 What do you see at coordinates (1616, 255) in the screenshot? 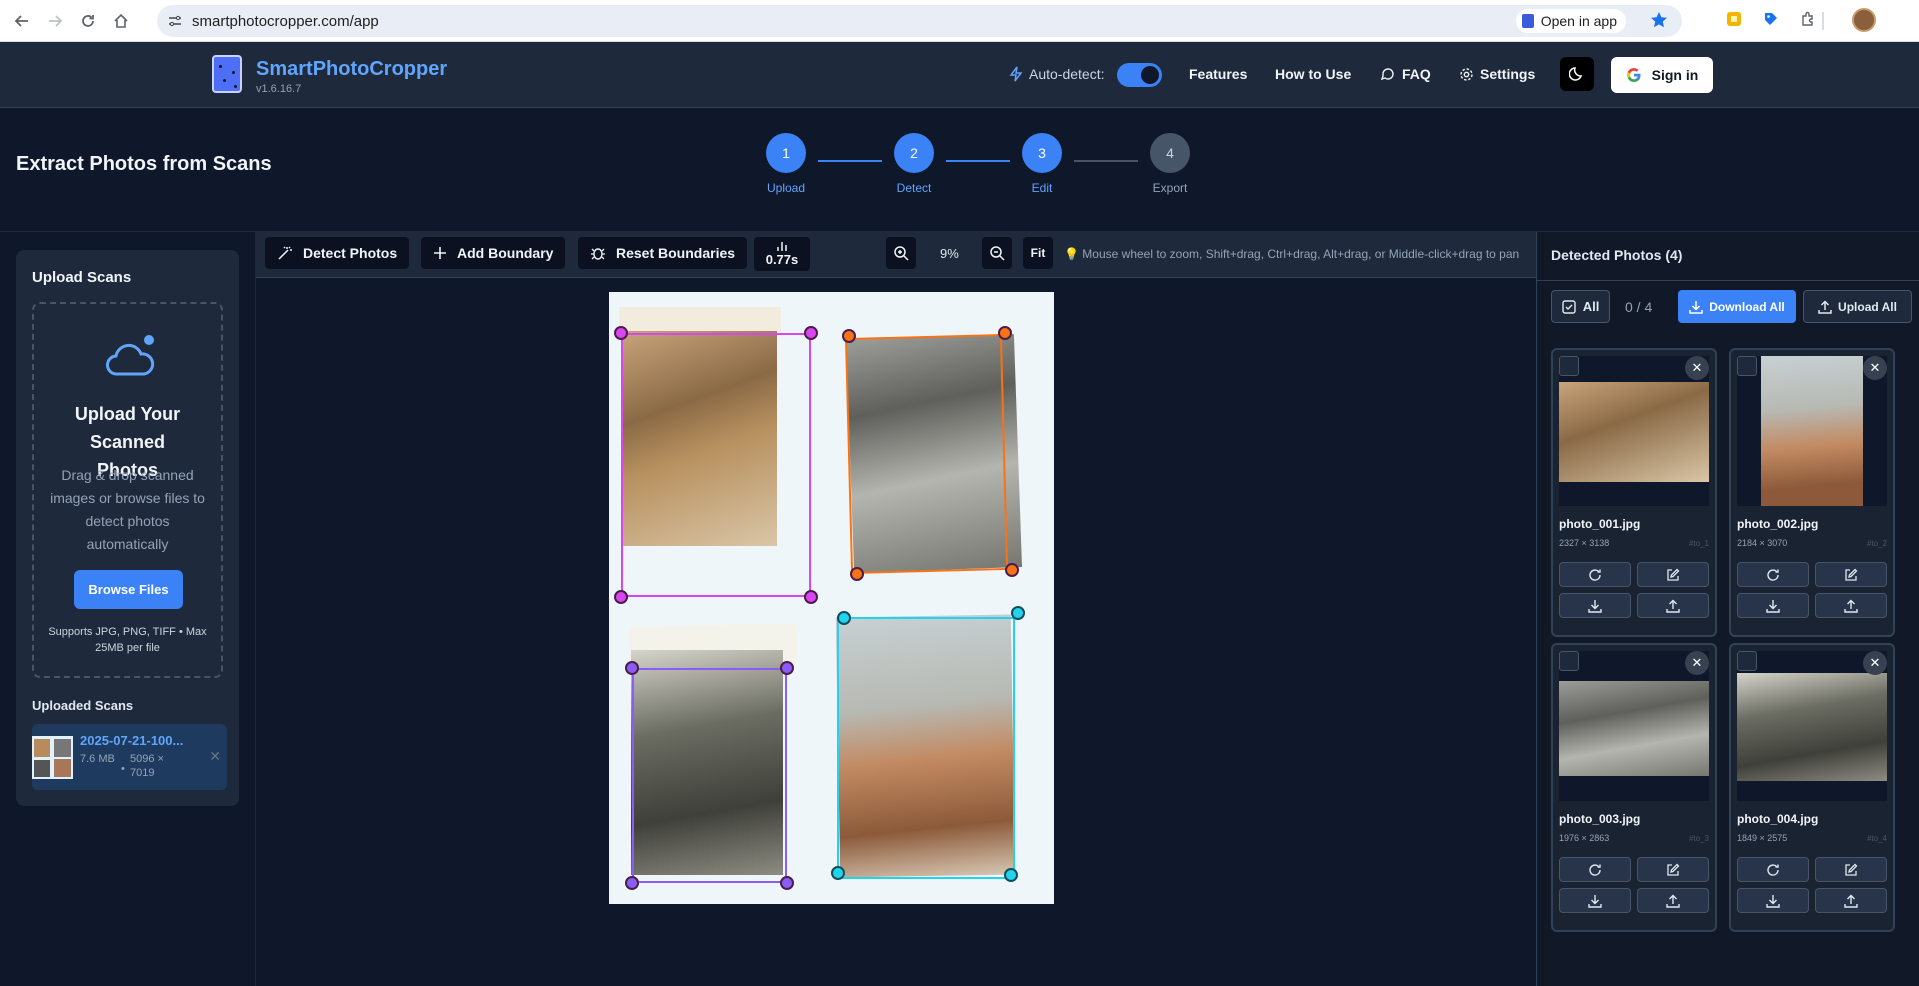
I see `detected-photos-heading: Detected Photos (4)` at bounding box center [1616, 255].